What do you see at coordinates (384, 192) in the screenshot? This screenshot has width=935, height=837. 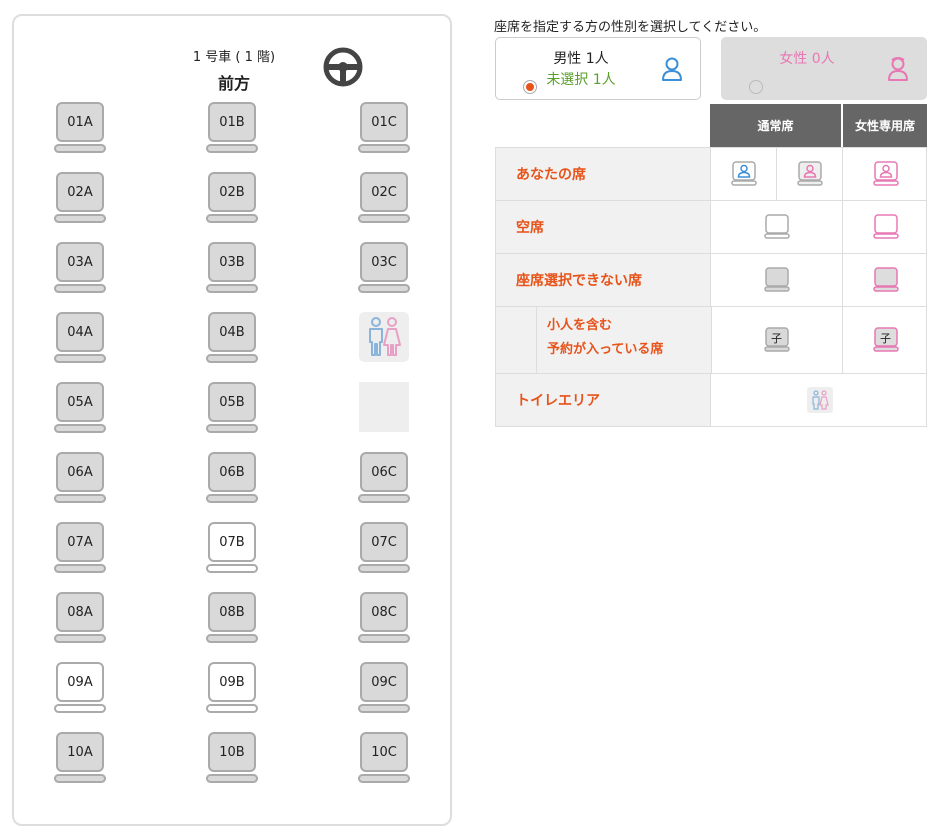 I see `seat-label: 02C` at bounding box center [384, 192].